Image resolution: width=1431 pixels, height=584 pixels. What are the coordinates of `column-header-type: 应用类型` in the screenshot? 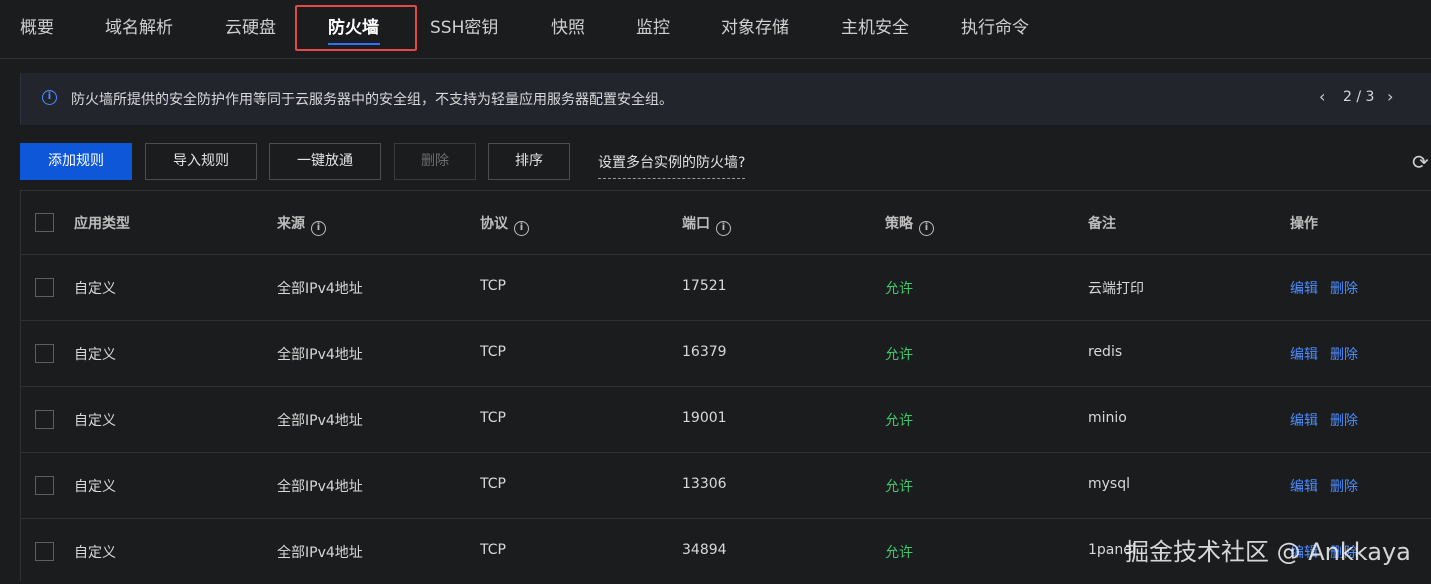 It's located at (102, 223).